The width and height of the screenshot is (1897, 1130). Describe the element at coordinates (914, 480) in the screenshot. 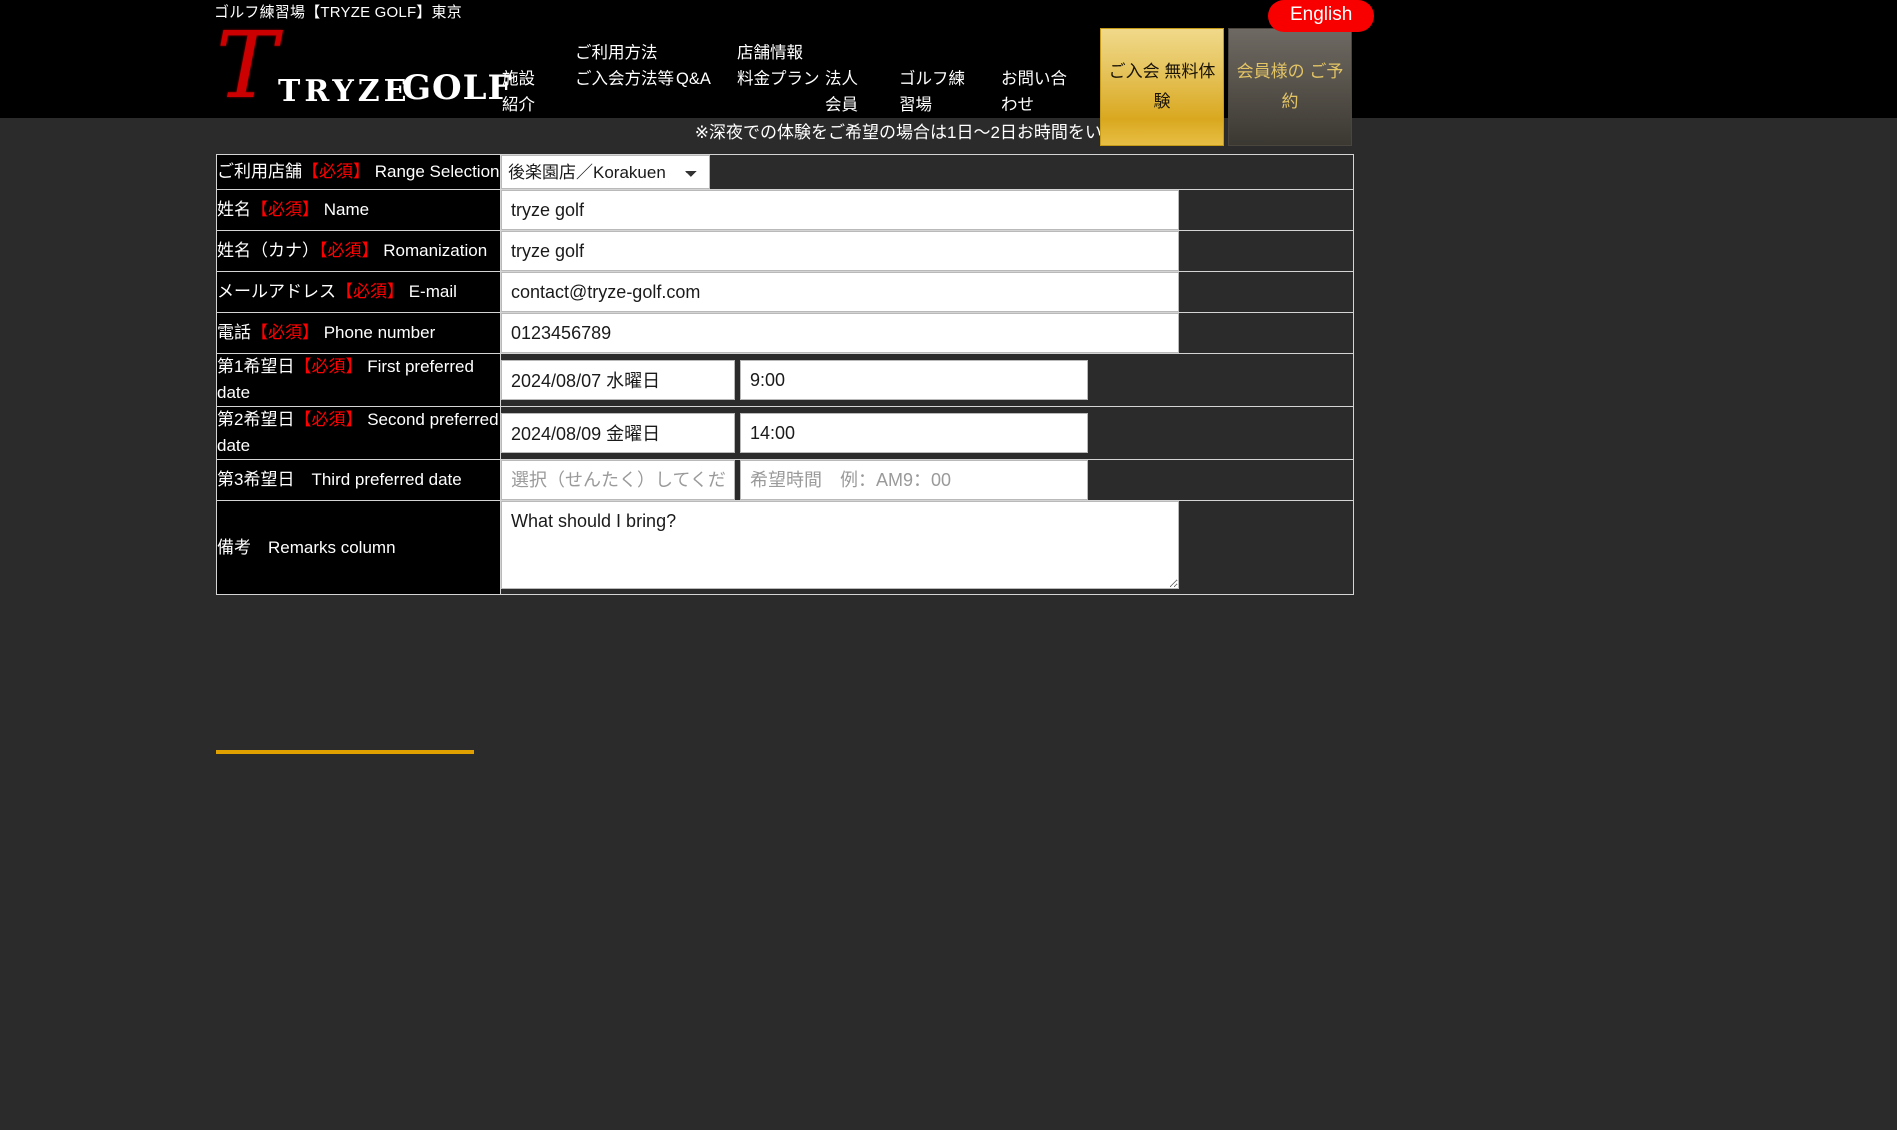

I see `third-preferred-time-input` at that location.